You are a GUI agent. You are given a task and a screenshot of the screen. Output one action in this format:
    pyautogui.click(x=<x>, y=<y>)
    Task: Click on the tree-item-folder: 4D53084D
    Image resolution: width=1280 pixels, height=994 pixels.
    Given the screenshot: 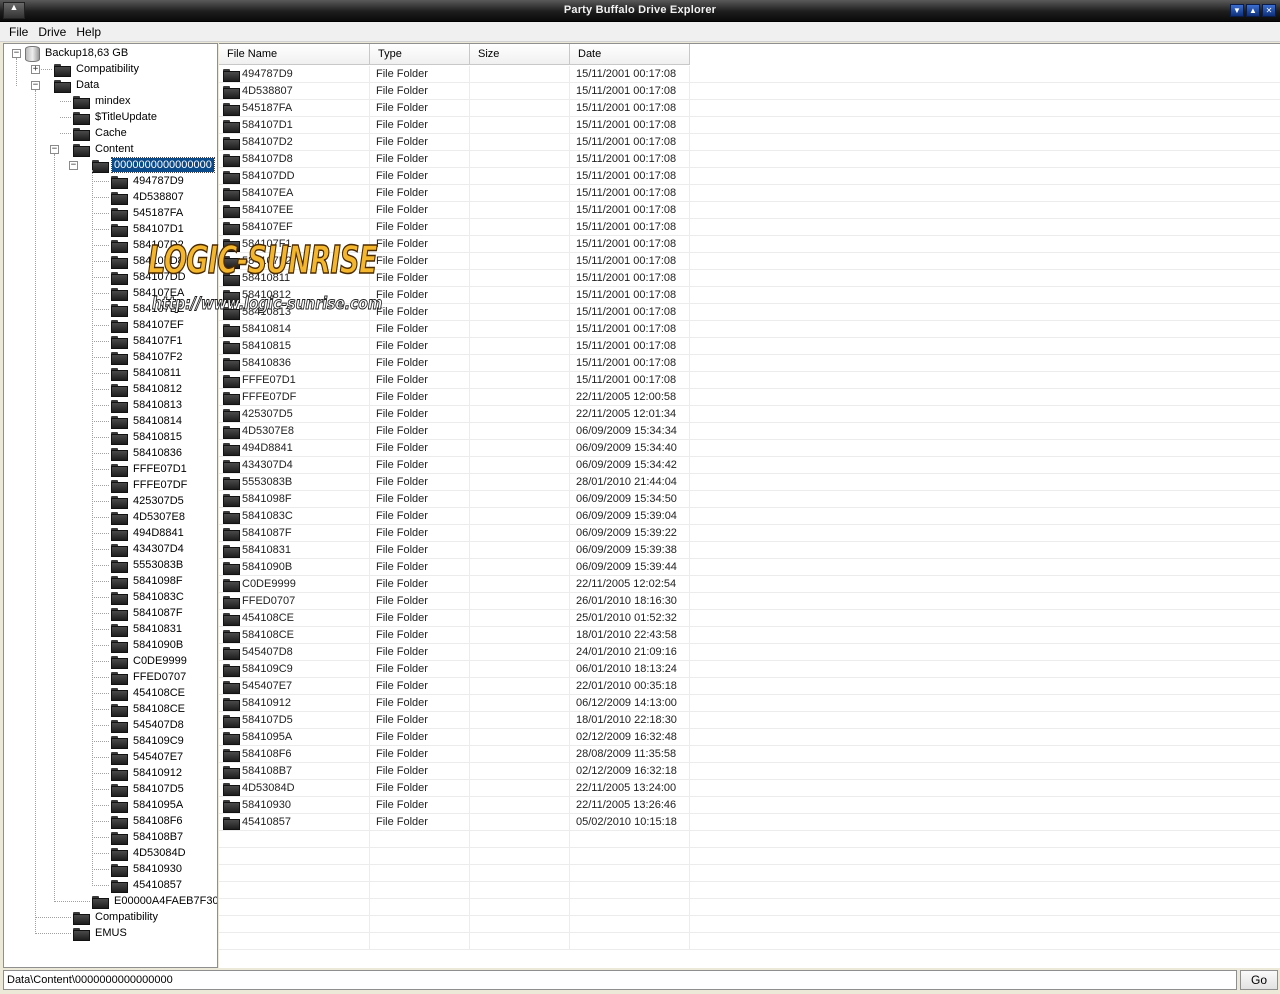 What is the action you would take?
    pyautogui.click(x=149, y=853)
    